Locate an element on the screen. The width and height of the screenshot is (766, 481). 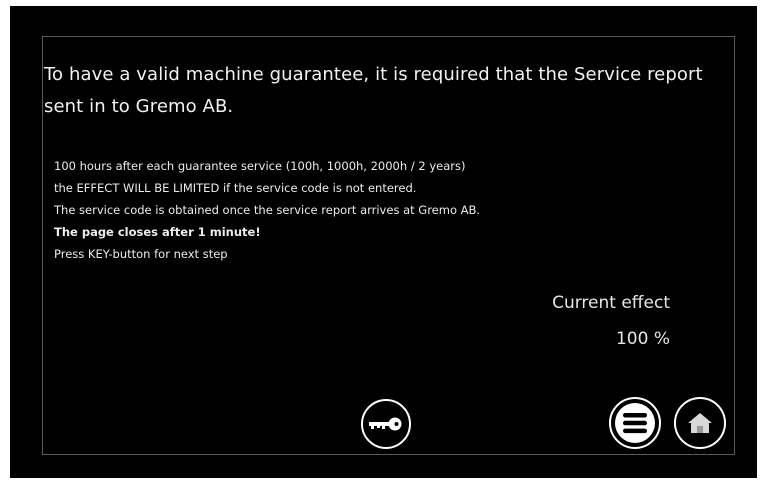
home-button is located at coordinates (700, 423).